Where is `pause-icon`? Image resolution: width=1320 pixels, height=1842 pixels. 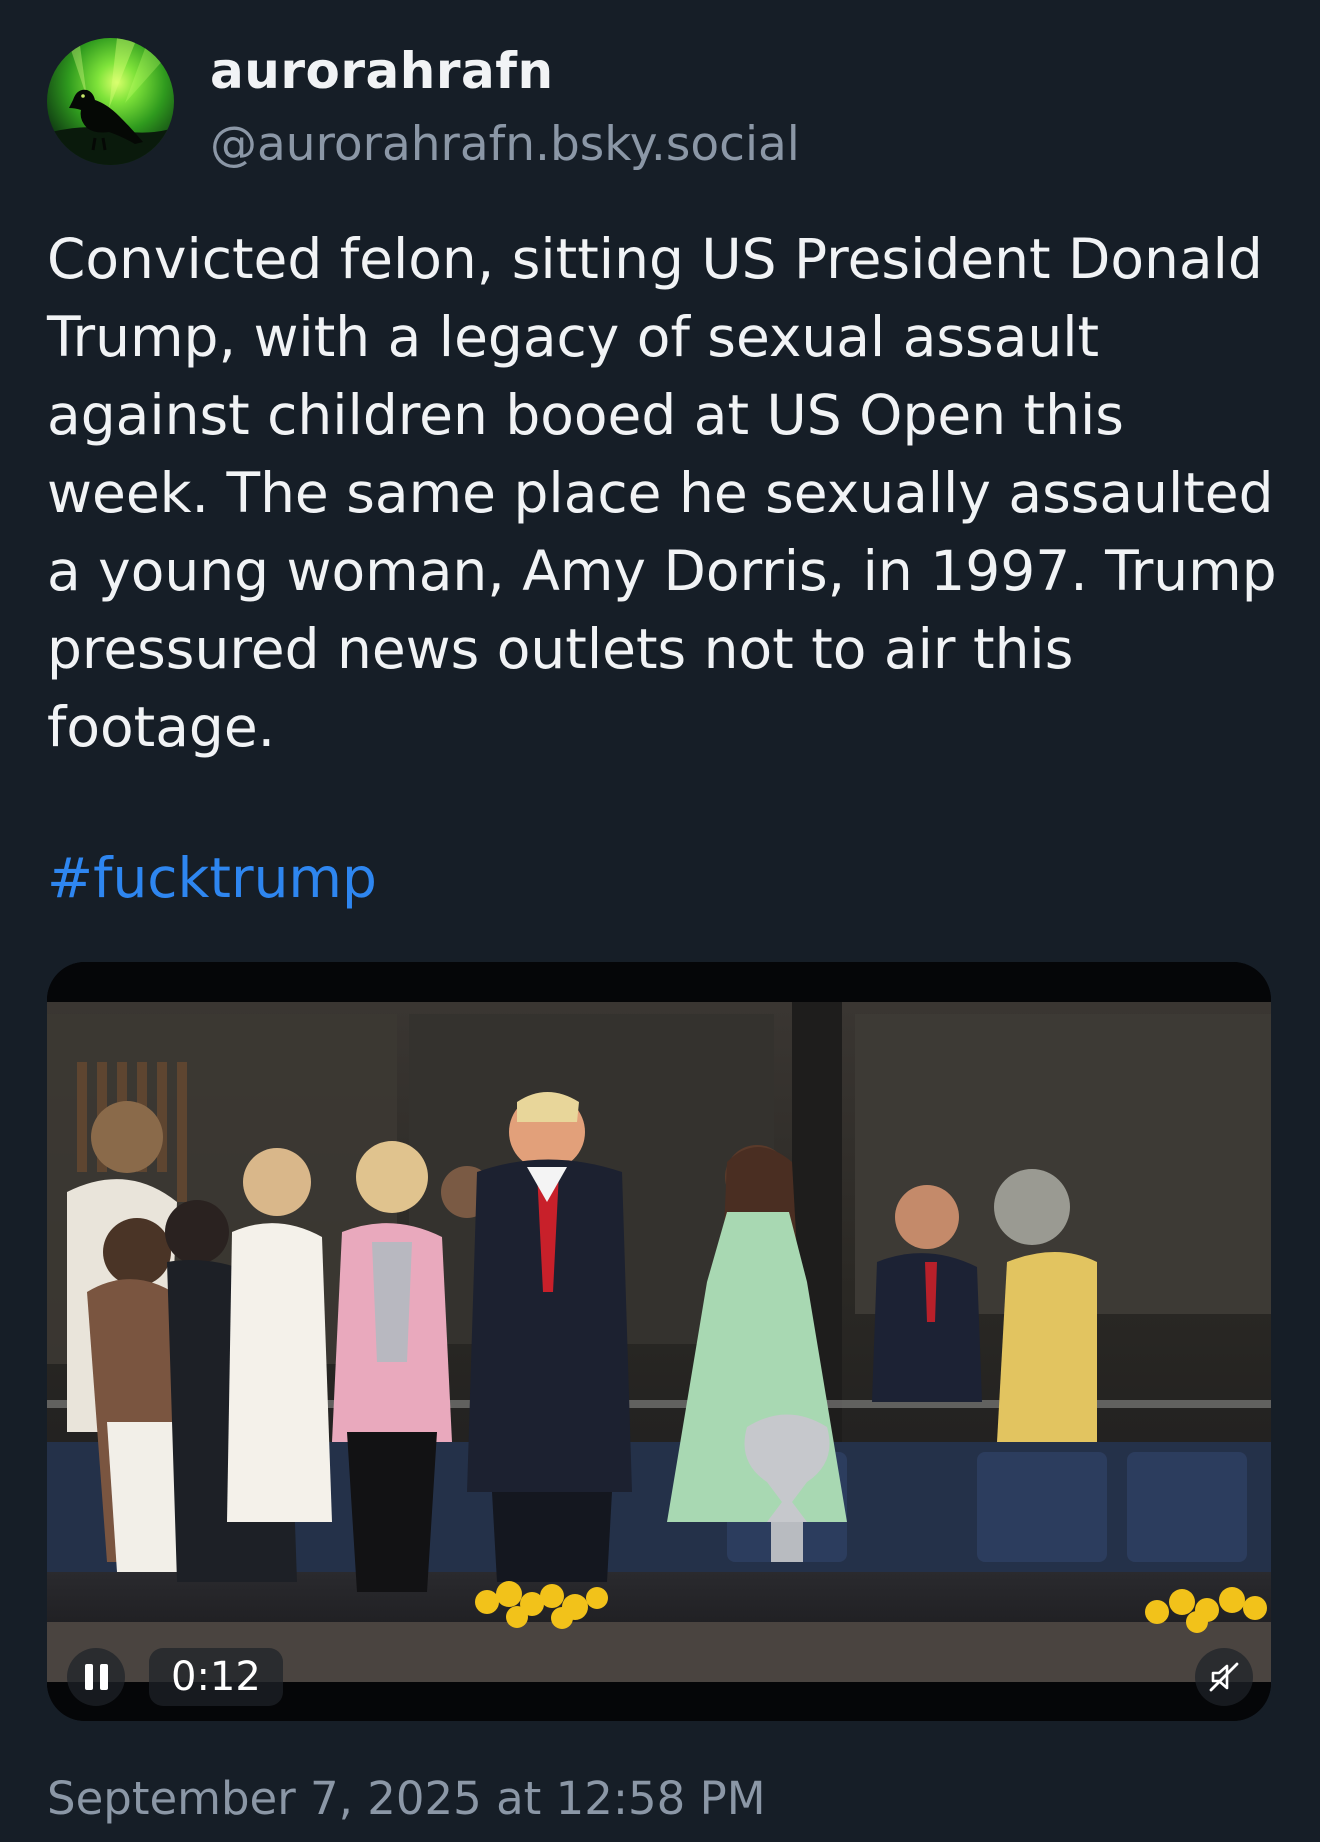
pause-icon is located at coordinates (88, 1677).